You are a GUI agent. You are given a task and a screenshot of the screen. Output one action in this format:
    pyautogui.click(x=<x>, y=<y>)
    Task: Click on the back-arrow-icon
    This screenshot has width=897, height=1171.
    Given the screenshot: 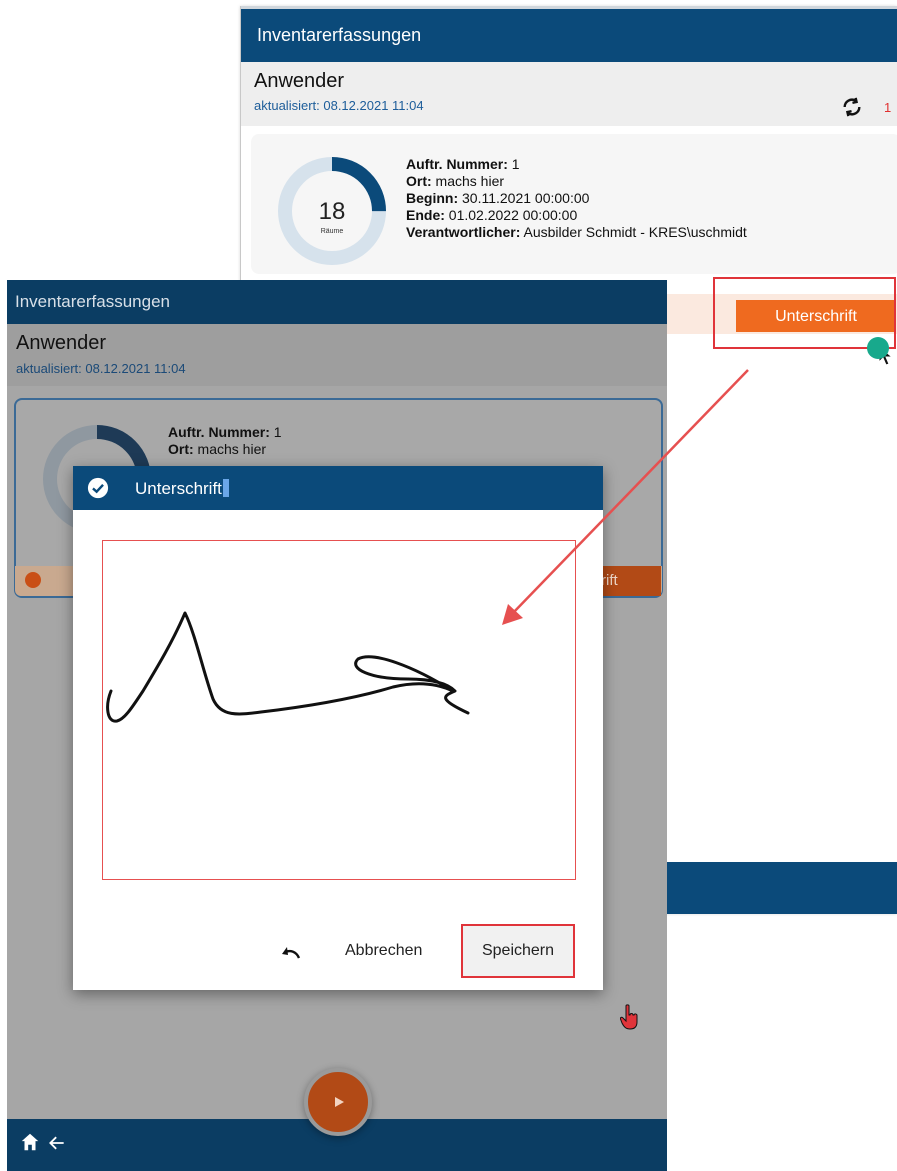 What is the action you would take?
    pyautogui.click(x=57, y=1143)
    